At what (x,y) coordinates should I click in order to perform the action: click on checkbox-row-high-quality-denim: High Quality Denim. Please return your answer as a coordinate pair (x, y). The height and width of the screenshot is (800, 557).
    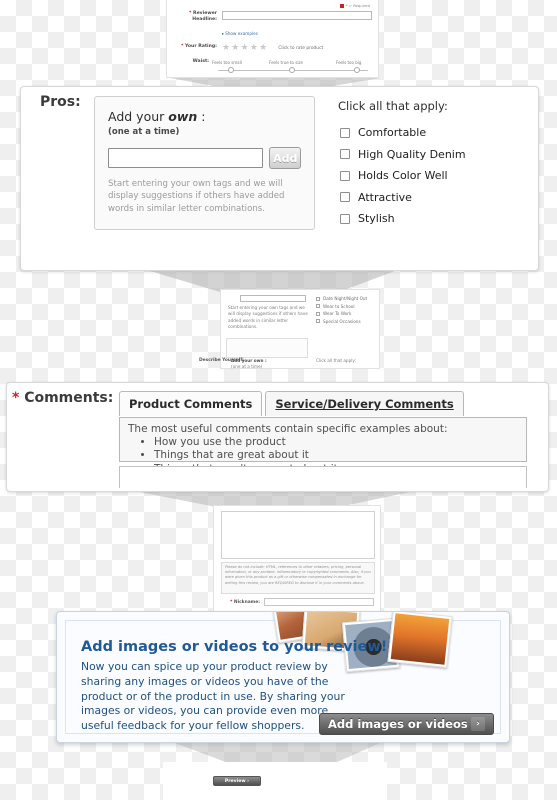
    Looking at the image, I should click on (403, 155).